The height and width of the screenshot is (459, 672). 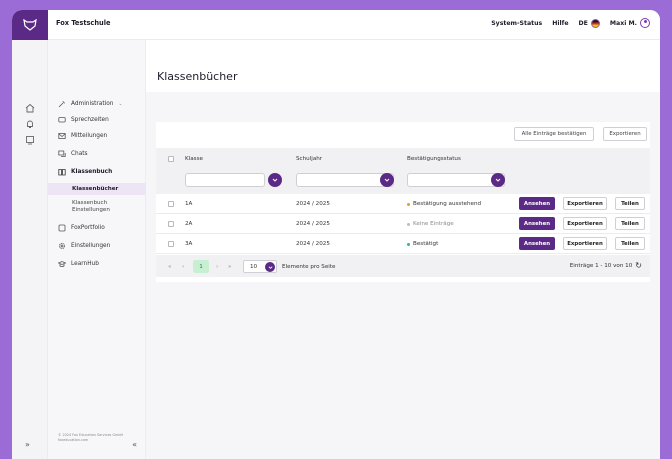 I want to click on sidebar-item-learnhub: LearnHub, so click(x=78, y=264).